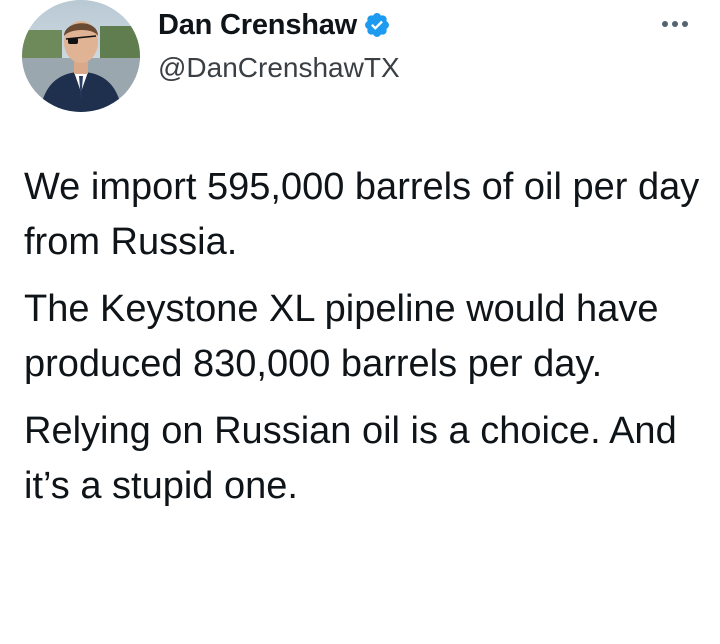  I want to click on profile-photo, so click(81, 56).